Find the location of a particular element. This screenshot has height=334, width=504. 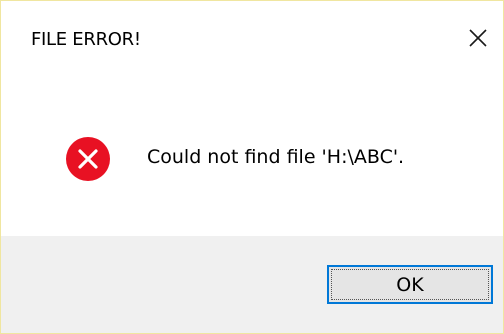

ok-button: OK is located at coordinates (410, 284).